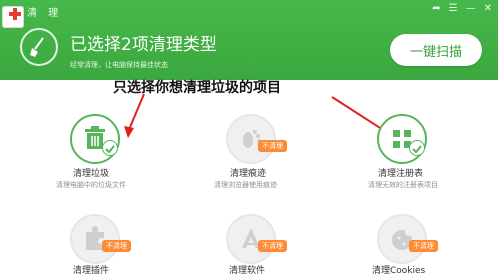 The height and width of the screenshot is (276, 498). What do you see at coordinates (399, 271) in the screenshot?
I see `item-label: 清理Cookies` at bounding box center [399, 271].